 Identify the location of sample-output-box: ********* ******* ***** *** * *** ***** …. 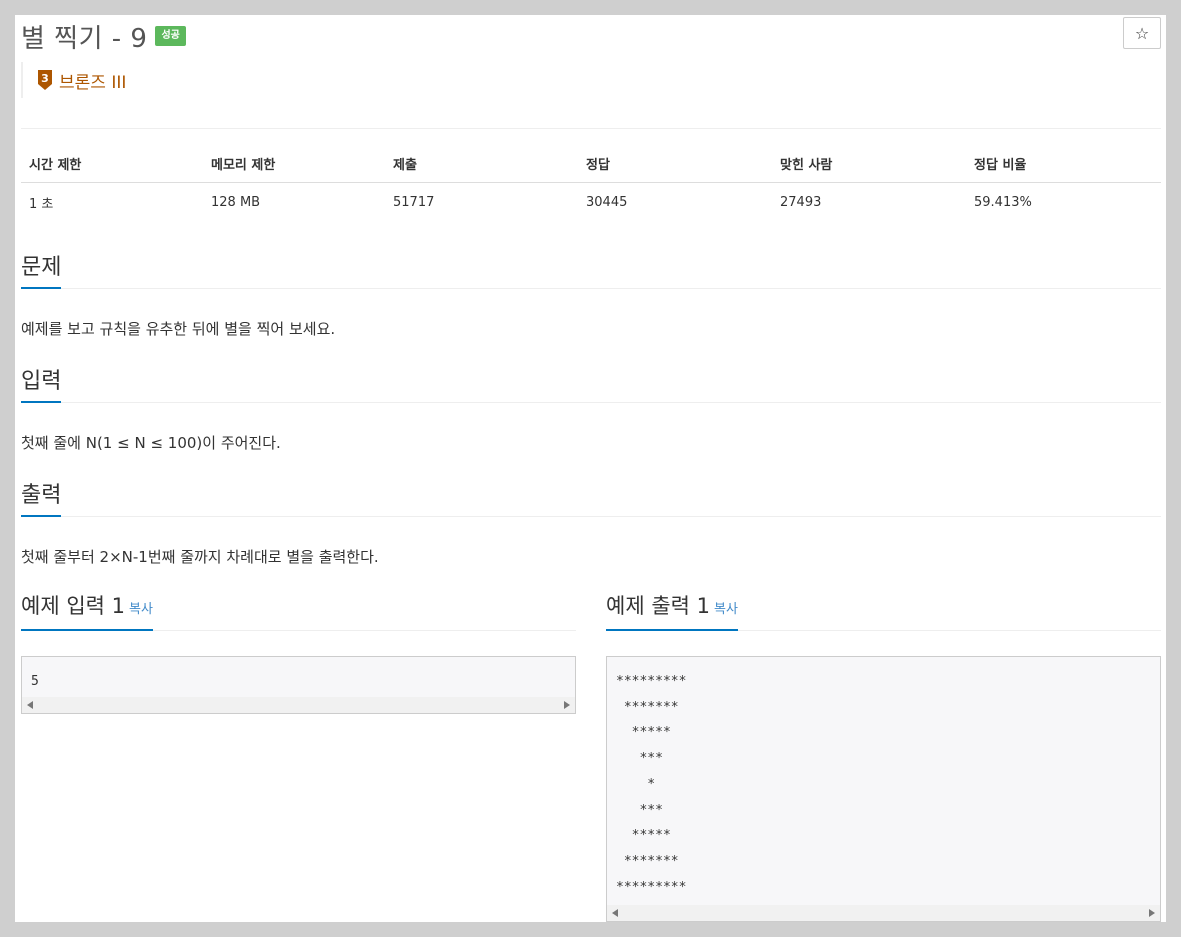
(883, 789).